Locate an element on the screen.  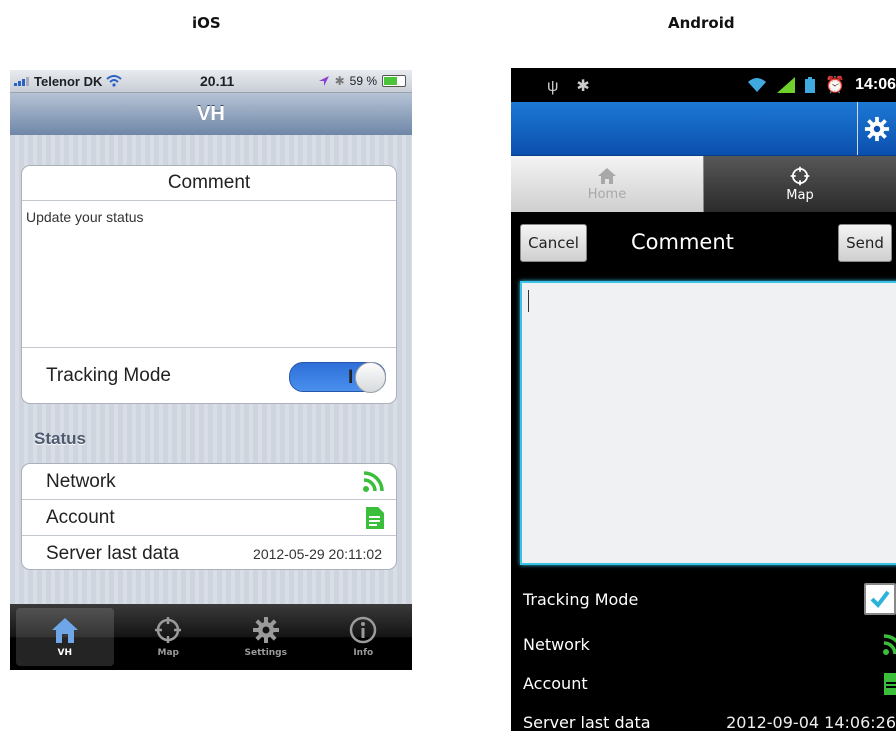
settings-button is located at coordinates (876, 128).